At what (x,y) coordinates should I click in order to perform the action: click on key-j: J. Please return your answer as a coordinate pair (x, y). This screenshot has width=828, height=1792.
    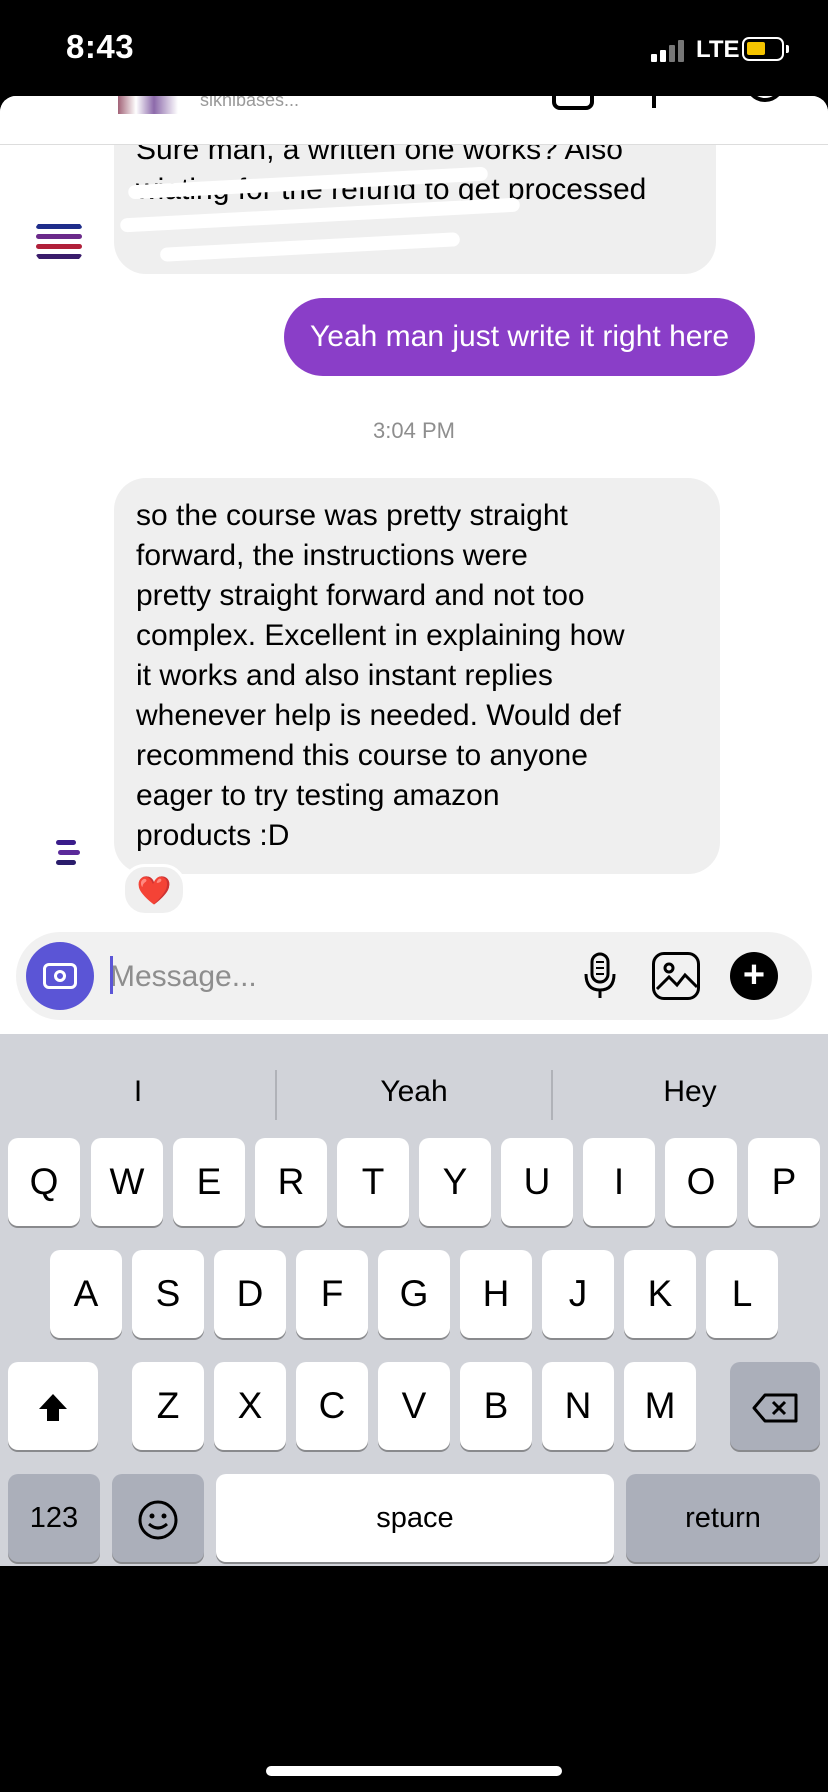
    Looking at the image, I should click on (578, 1294).